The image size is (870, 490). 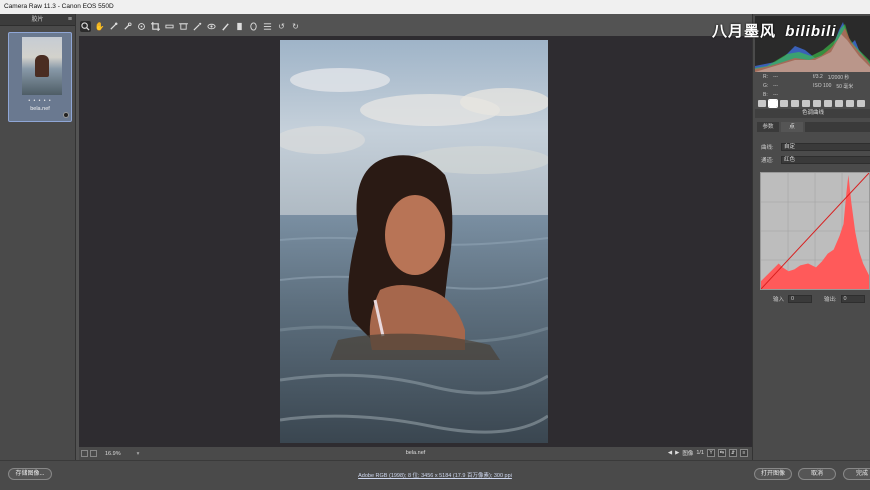 What do you see at coordinates (113, 26) in the screenshot?
I see `white-balance-icon` at bounding box center [113, 26].